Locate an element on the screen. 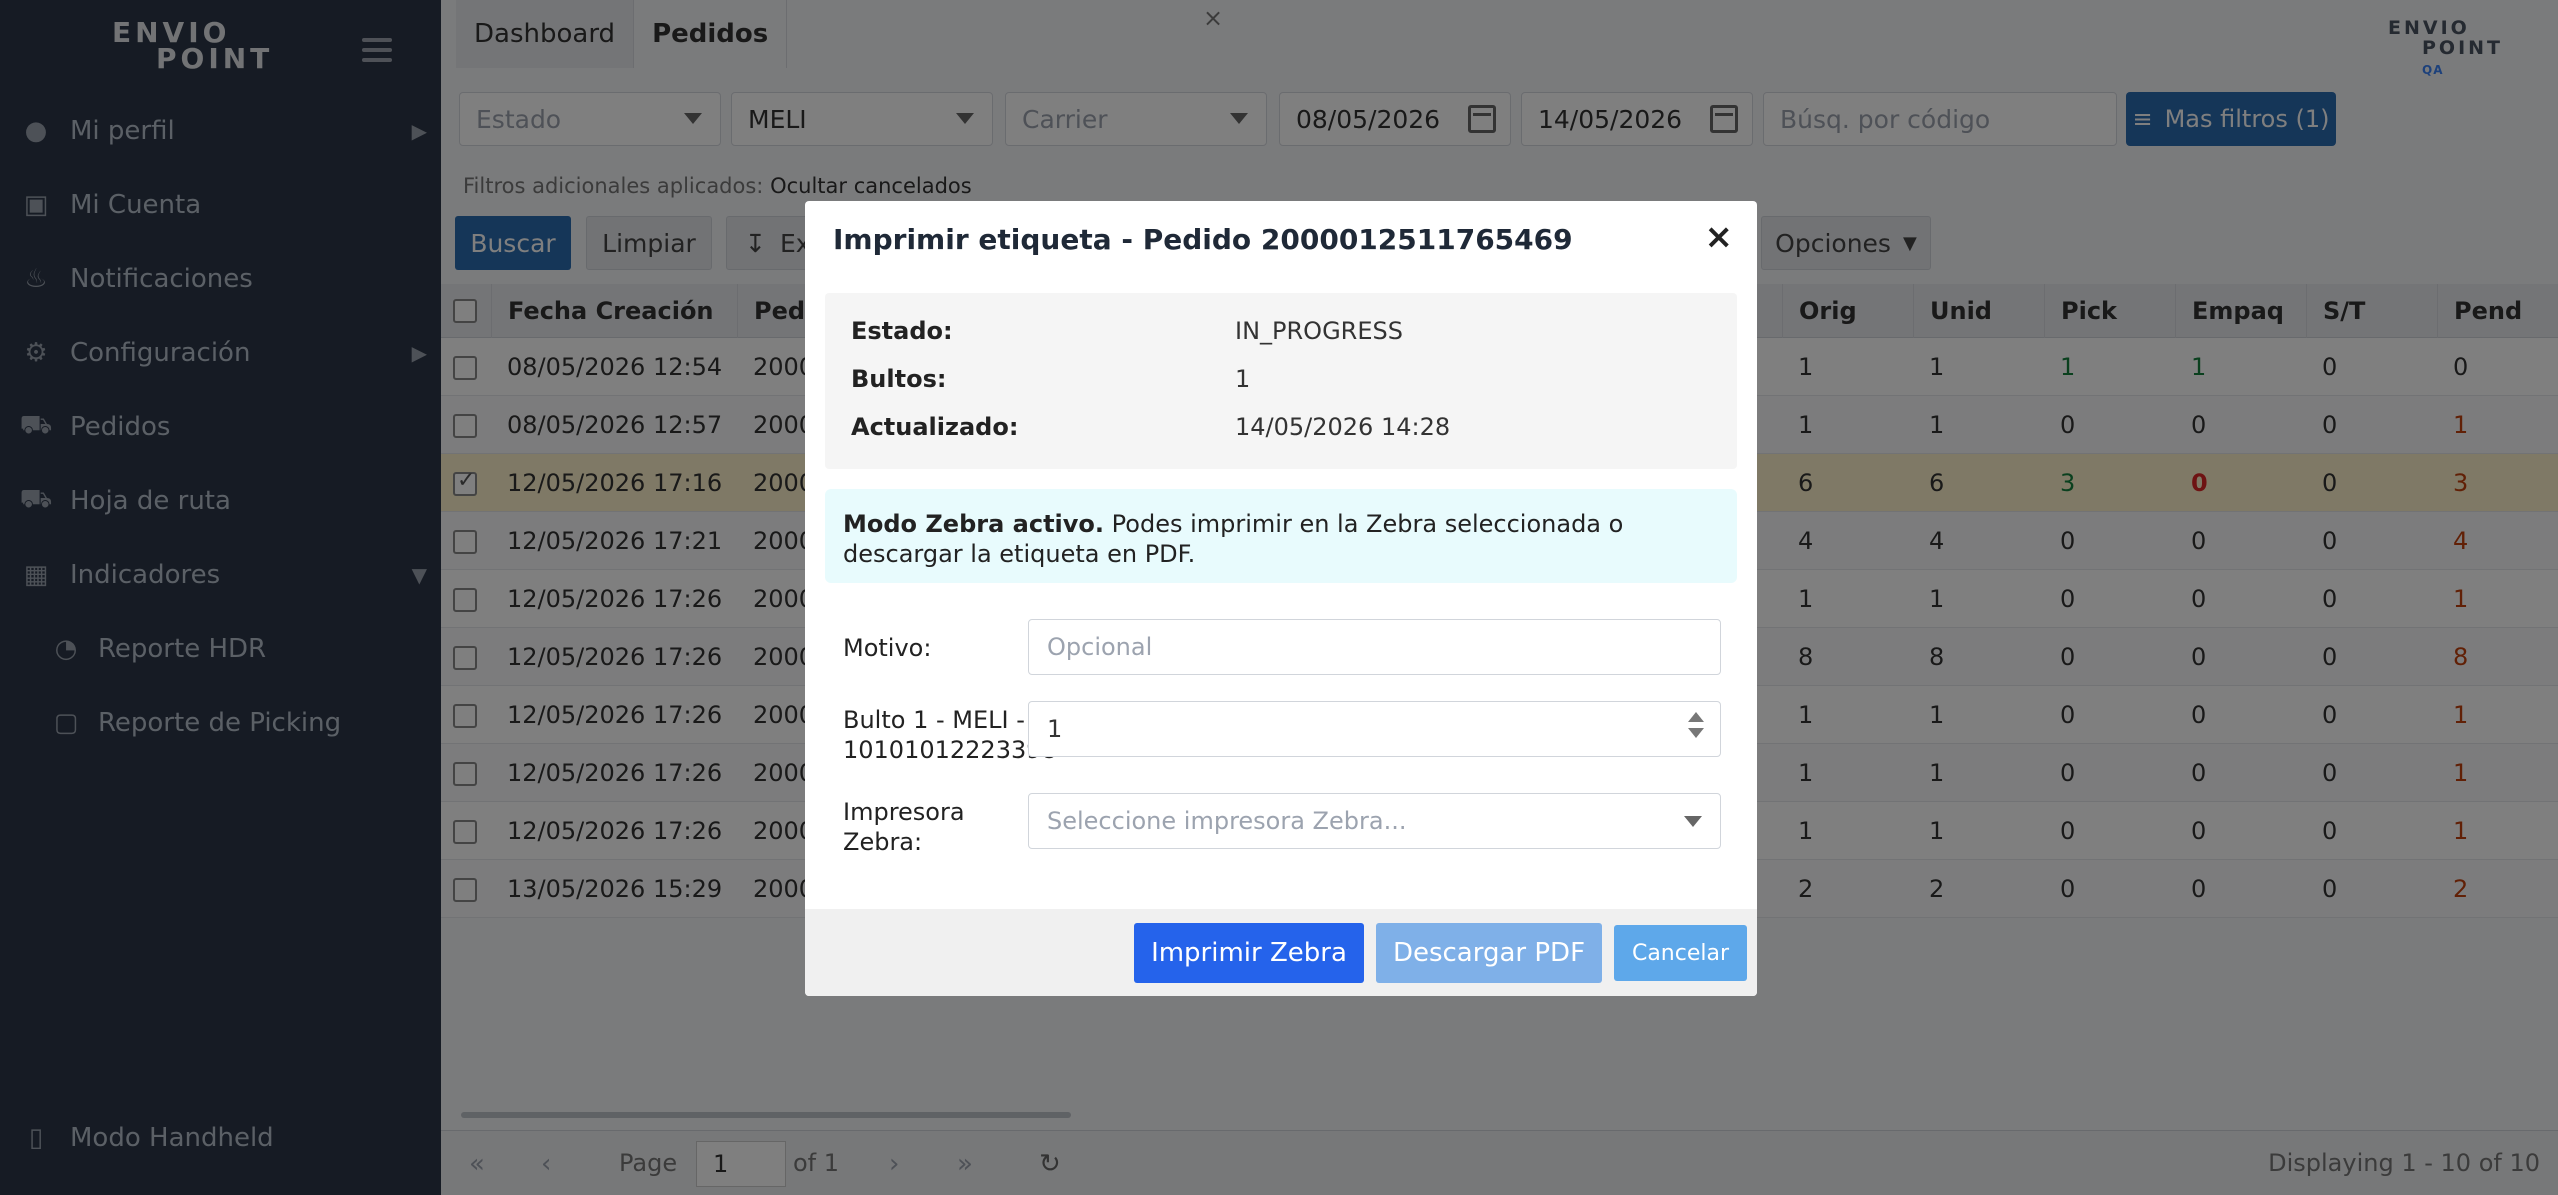 The height and width of the screenshot is (1195, 2558). estado-value: IN_PROGRESS is located at coordinates (1319, 331).